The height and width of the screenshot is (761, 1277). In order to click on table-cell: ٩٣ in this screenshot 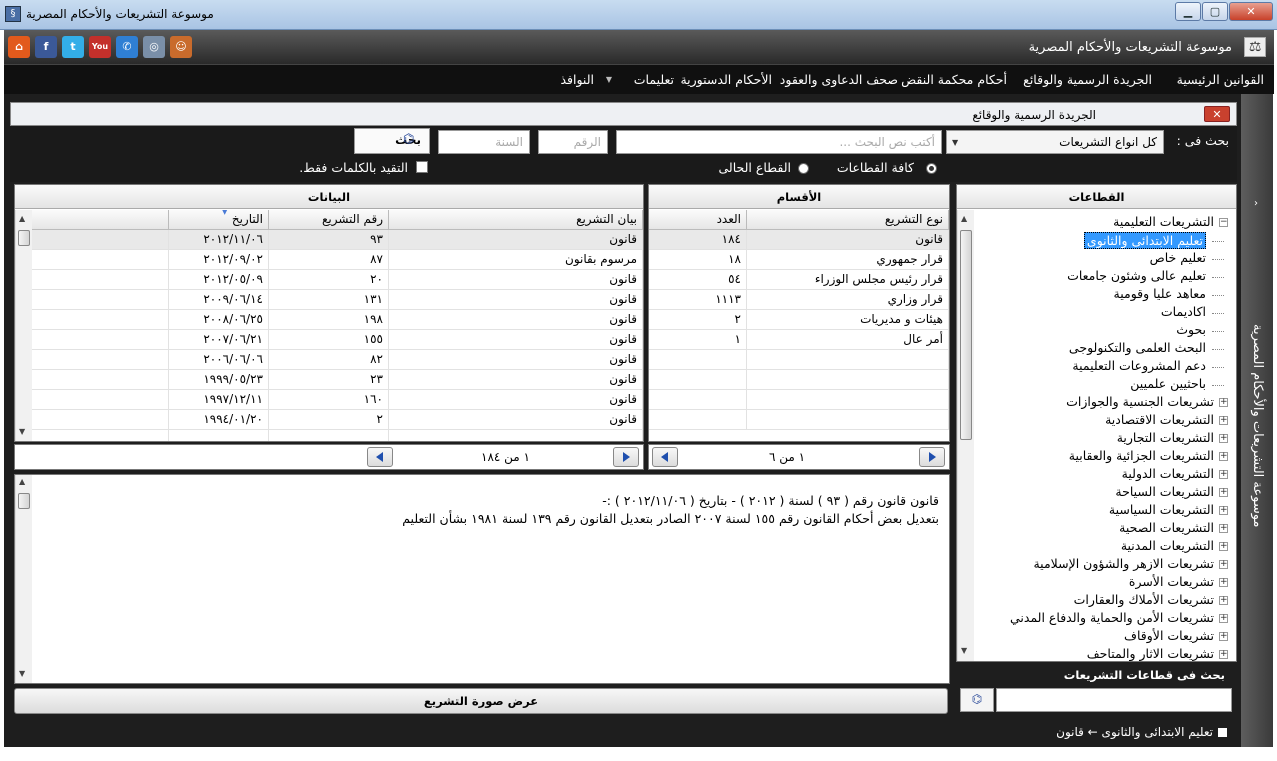, I will do `click(329, 240)`.